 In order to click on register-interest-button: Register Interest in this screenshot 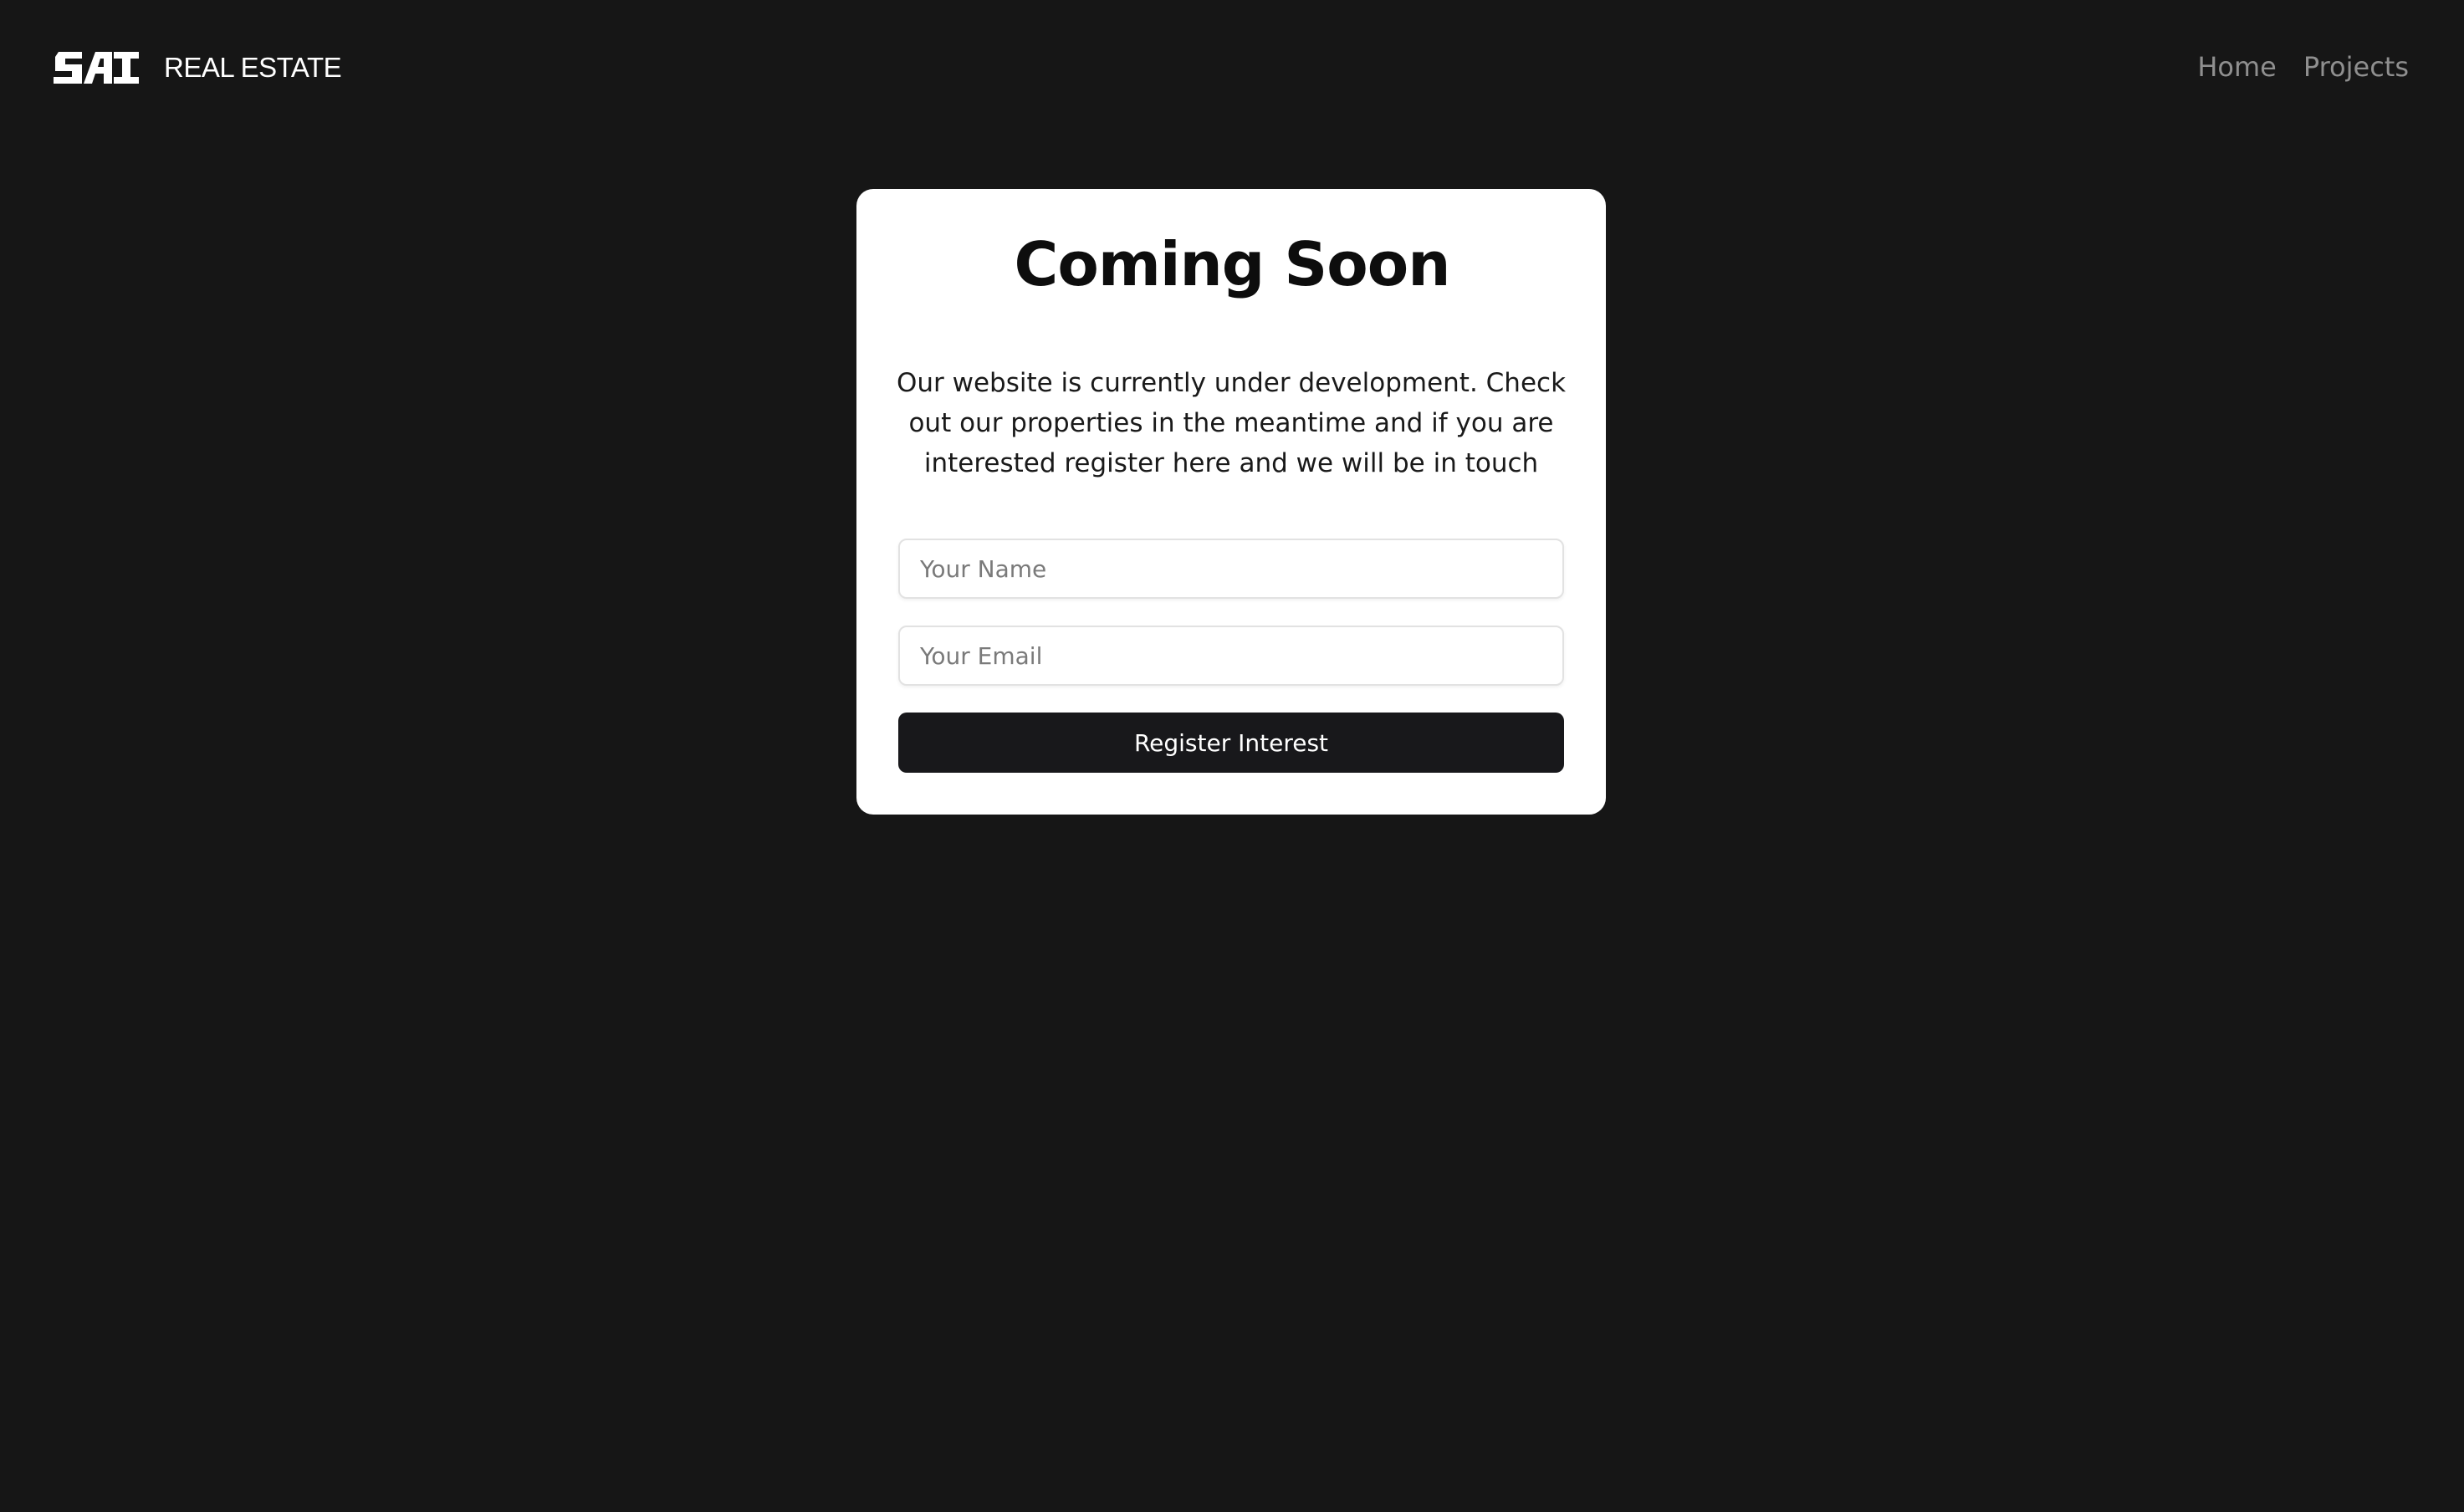, I will do `click(1231, 743)`.